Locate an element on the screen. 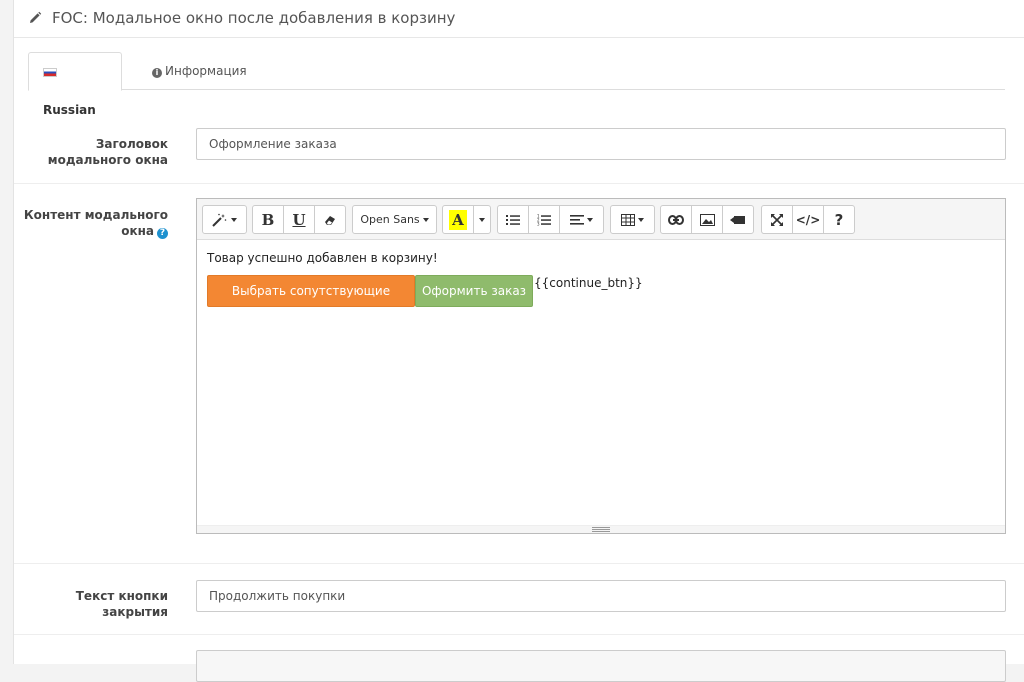 The width and height of the screenshot is (1024, 682). view-group: </> ? is located at coordinates (808, 219).